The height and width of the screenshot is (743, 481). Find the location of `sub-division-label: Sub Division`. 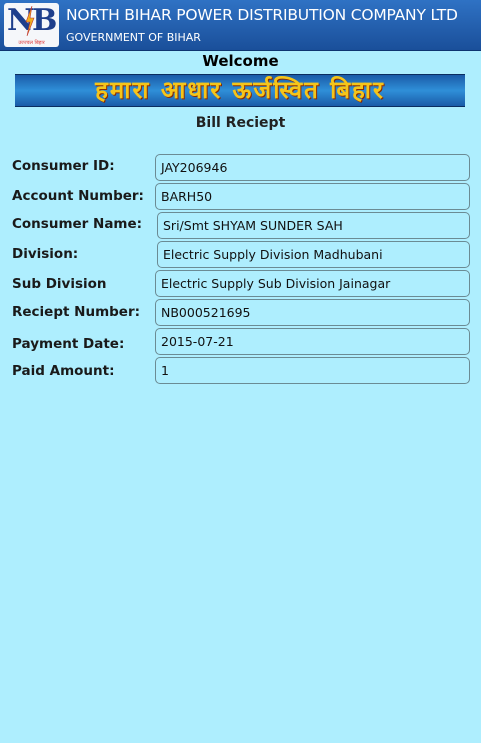

sub-division-label: Sub Division is located at coordinates (59, 284).